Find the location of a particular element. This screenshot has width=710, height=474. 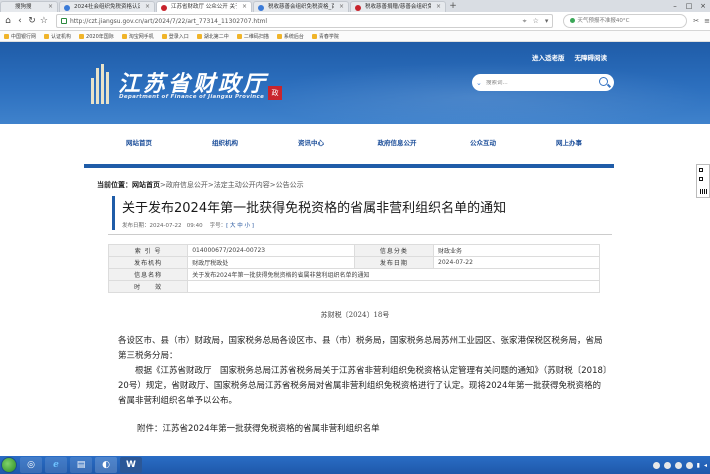

site-search-input is located at coordinates (536, 82).